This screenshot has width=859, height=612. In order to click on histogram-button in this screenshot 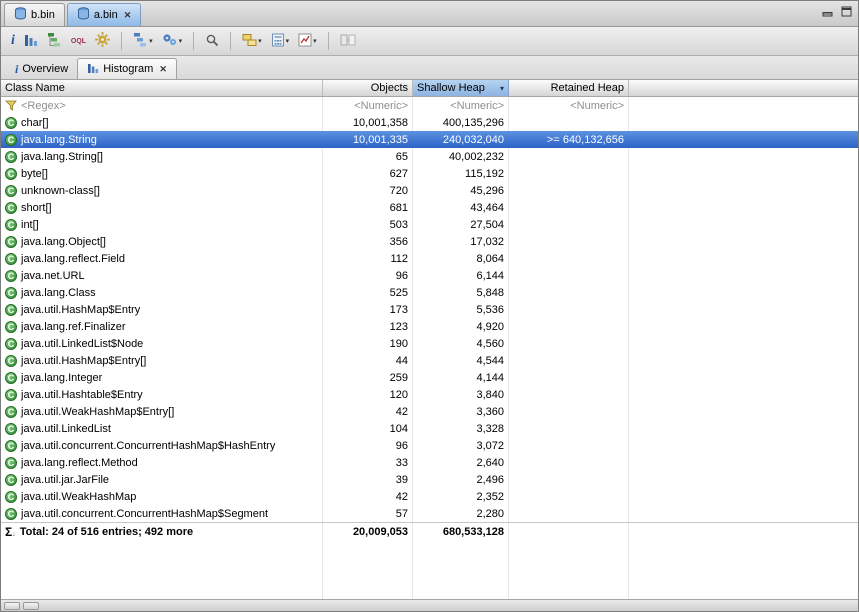, I will do `click(31, 41)`.